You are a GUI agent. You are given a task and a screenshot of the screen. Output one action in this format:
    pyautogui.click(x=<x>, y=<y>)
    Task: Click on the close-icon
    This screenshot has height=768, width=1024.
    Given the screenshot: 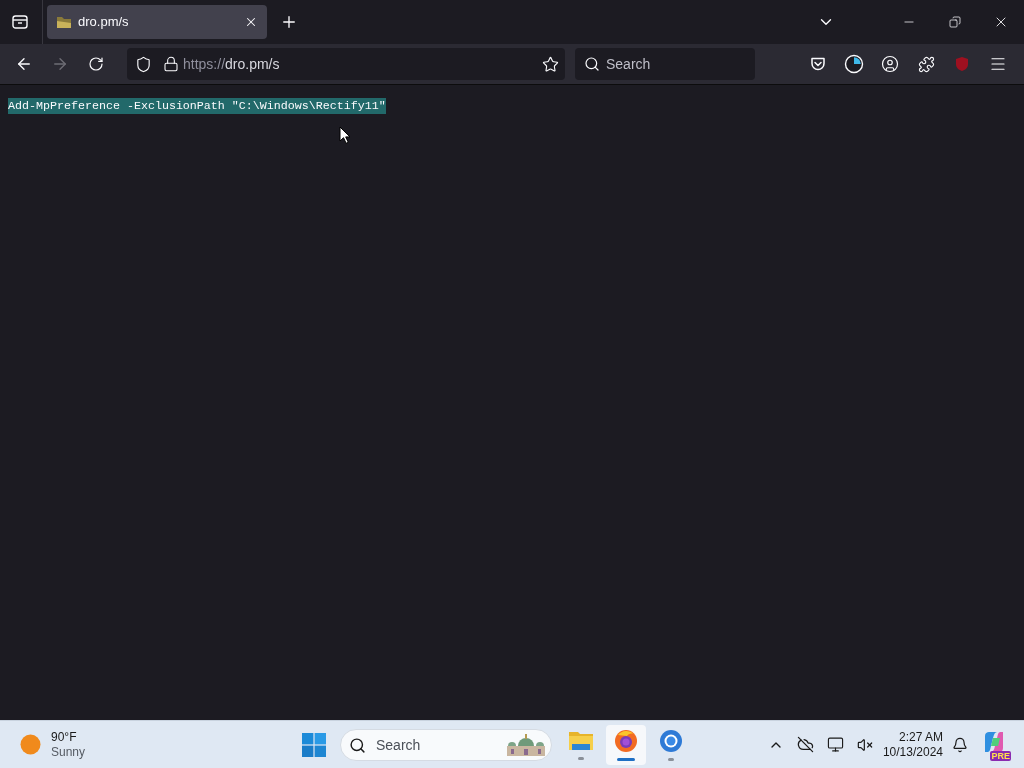 What is the action you would take?
    pyautogui.click(x=251, y=22)
    